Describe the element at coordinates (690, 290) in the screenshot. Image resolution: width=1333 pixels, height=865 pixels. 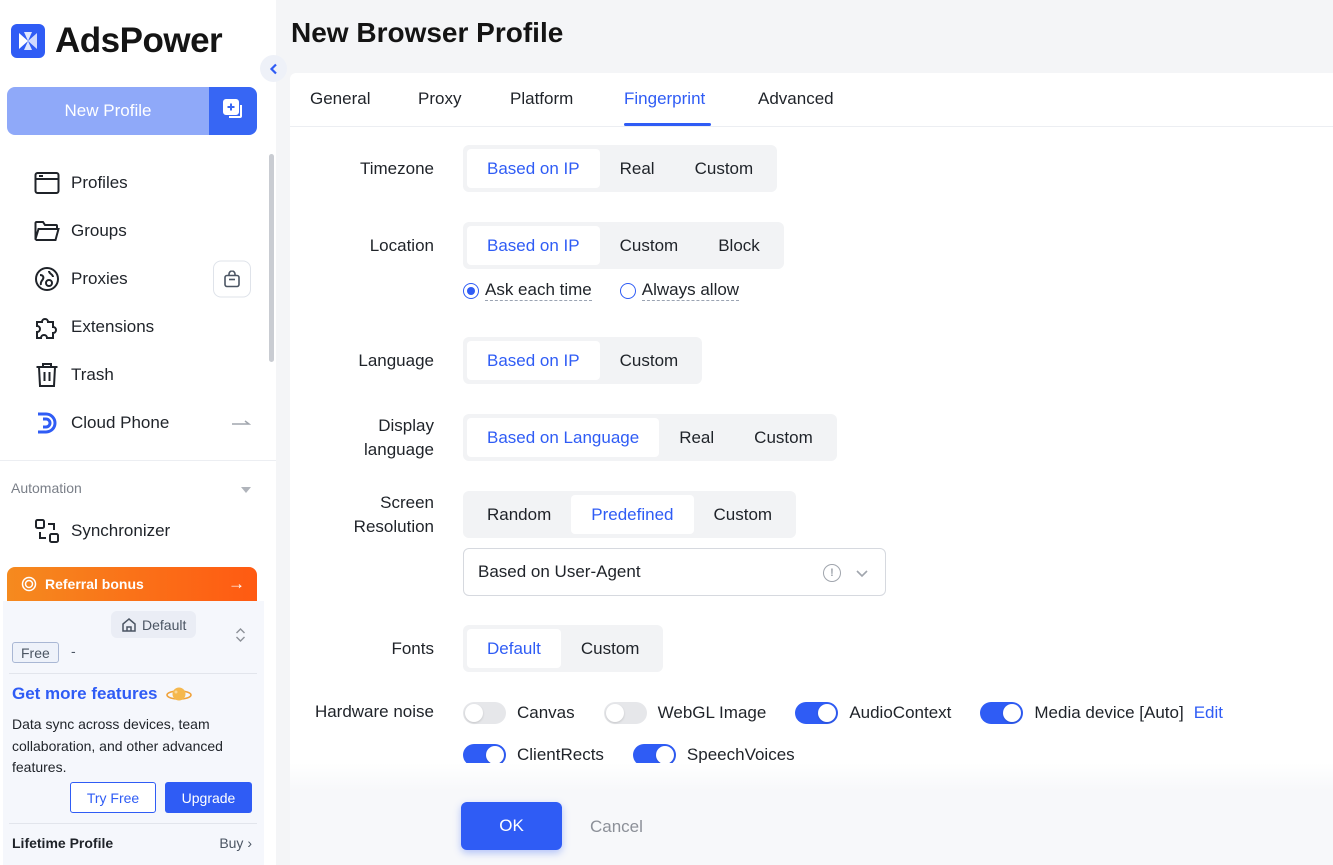
I see `radio-label: Always allow` at that location.